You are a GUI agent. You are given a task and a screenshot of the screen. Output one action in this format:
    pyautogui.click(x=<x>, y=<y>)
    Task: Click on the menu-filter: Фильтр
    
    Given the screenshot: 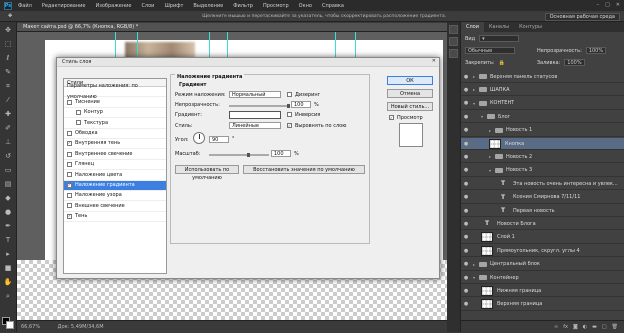 What is the action you would take?
    pyautogui.click(x=243, y=6)
    